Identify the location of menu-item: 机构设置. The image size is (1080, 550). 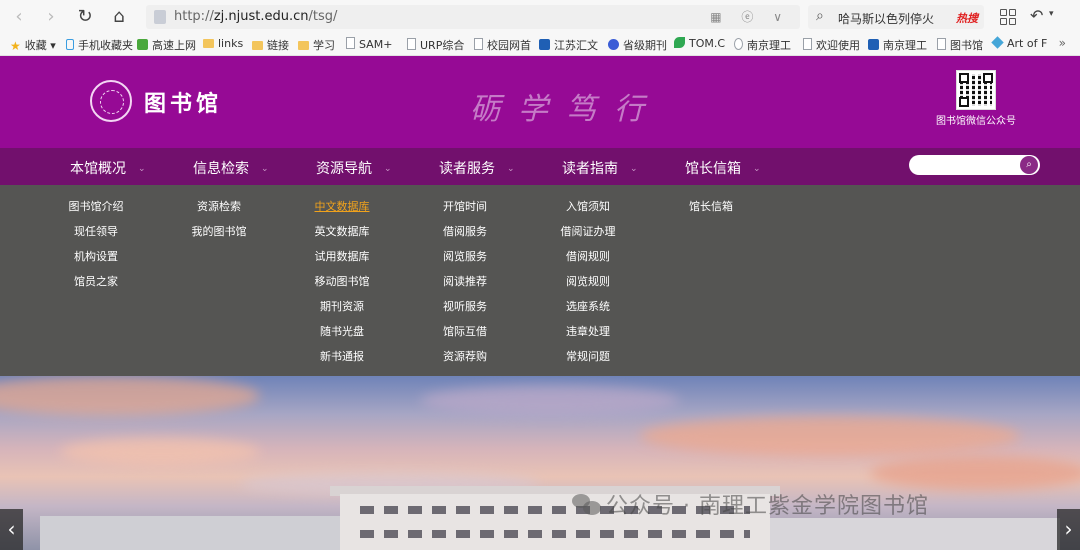
(96, 261).